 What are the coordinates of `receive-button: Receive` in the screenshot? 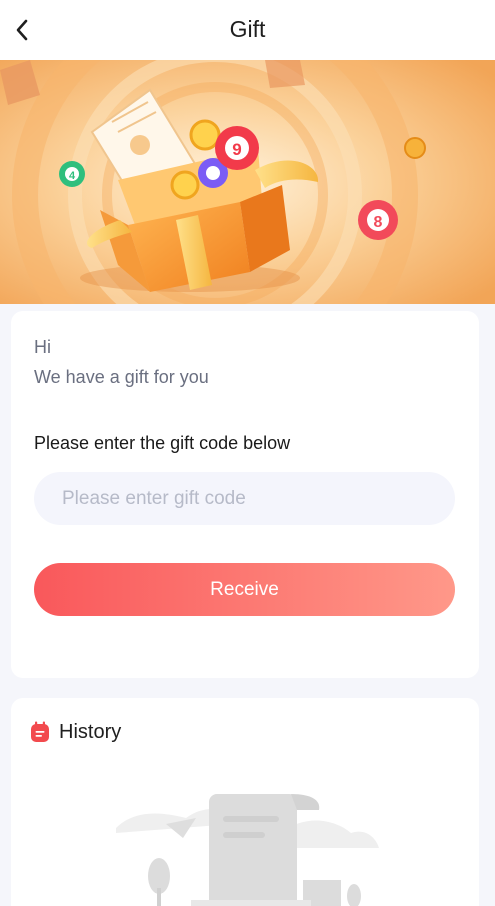 It's located at (244, 589).